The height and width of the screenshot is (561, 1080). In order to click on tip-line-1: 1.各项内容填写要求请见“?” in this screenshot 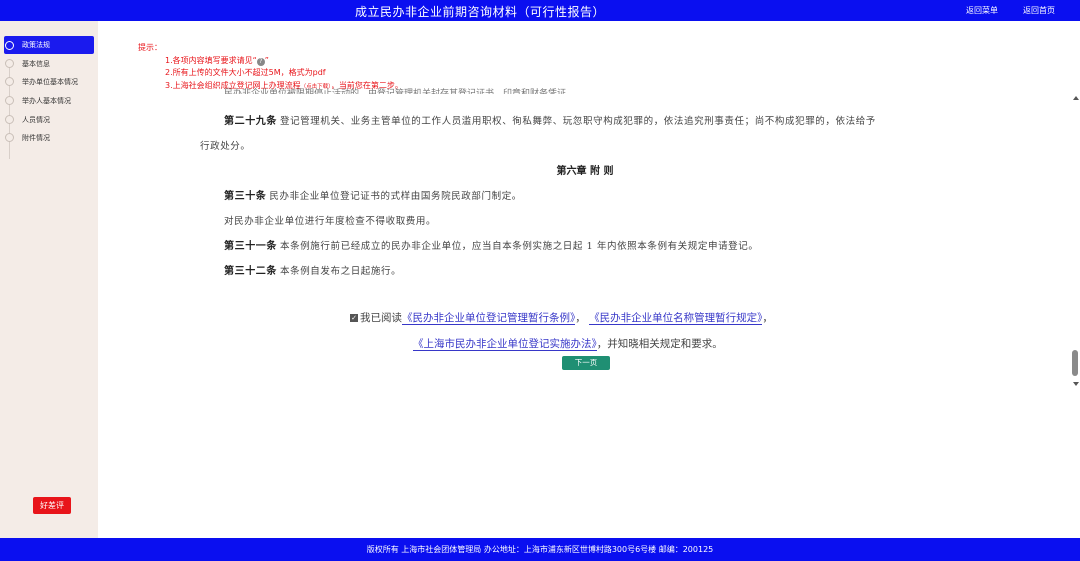, I will do `click(270, 61)`.